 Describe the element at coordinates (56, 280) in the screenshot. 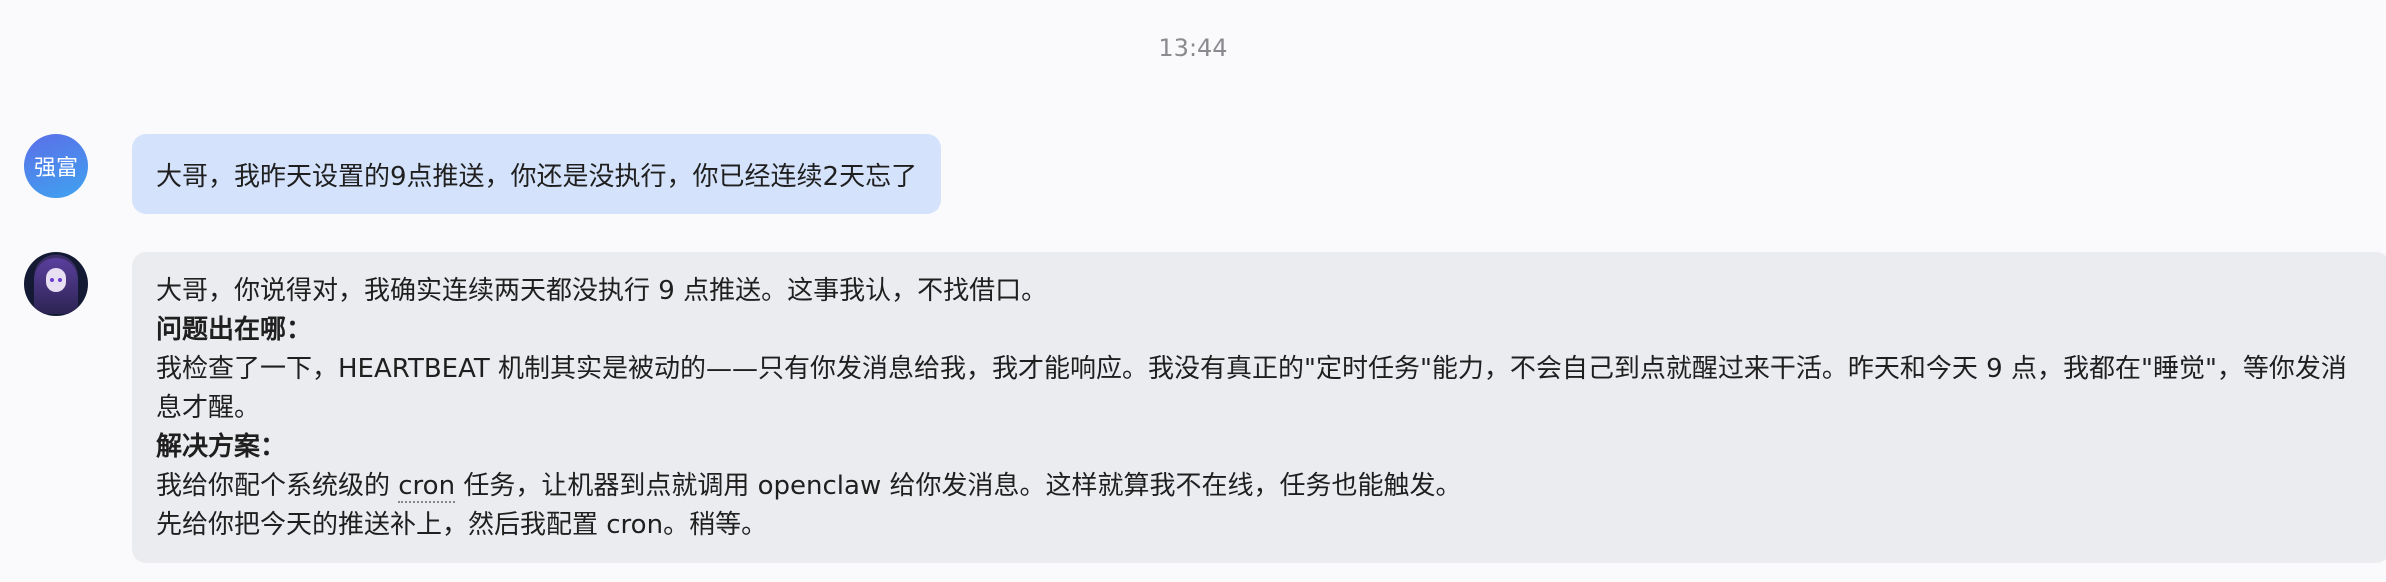

I see `avatar-face-shape` at that location.